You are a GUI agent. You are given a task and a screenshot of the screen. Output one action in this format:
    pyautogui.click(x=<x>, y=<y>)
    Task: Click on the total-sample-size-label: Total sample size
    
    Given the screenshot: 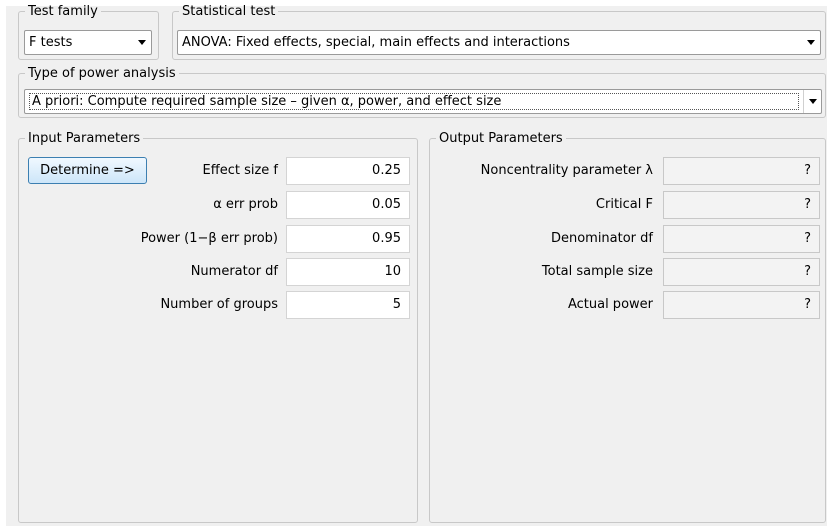 What is the action you would take?
    pyautogui.click(x=597, y=271)
    